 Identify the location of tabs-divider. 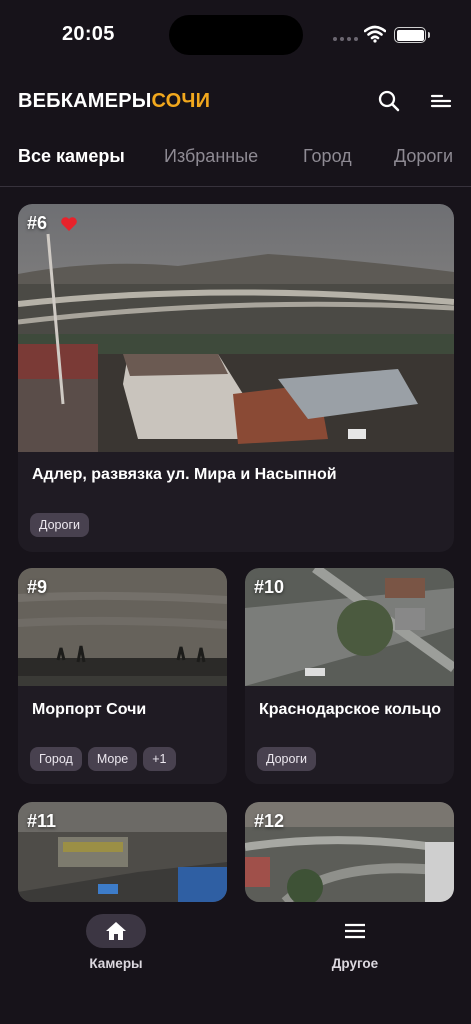
(235, 186).